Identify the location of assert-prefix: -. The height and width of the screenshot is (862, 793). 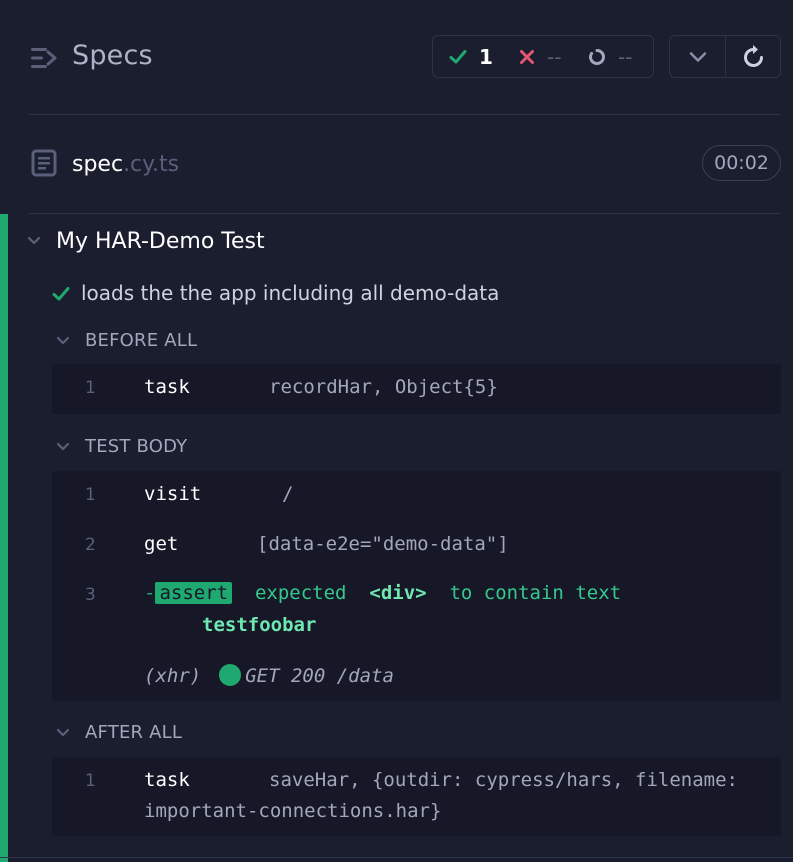
(150, 593).